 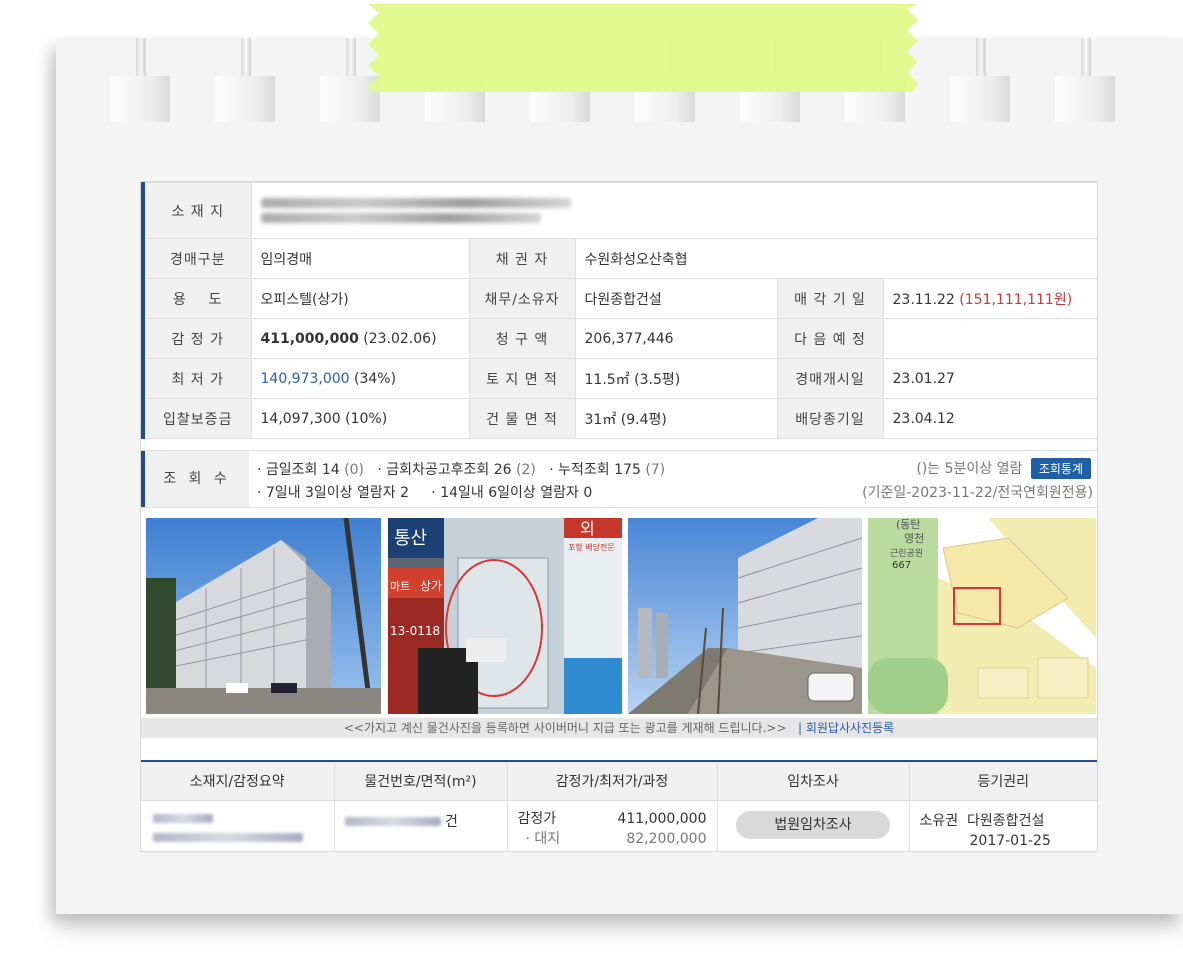 I want to click on dividend-date-value: 23.04.12, so click(x=989, y=418).